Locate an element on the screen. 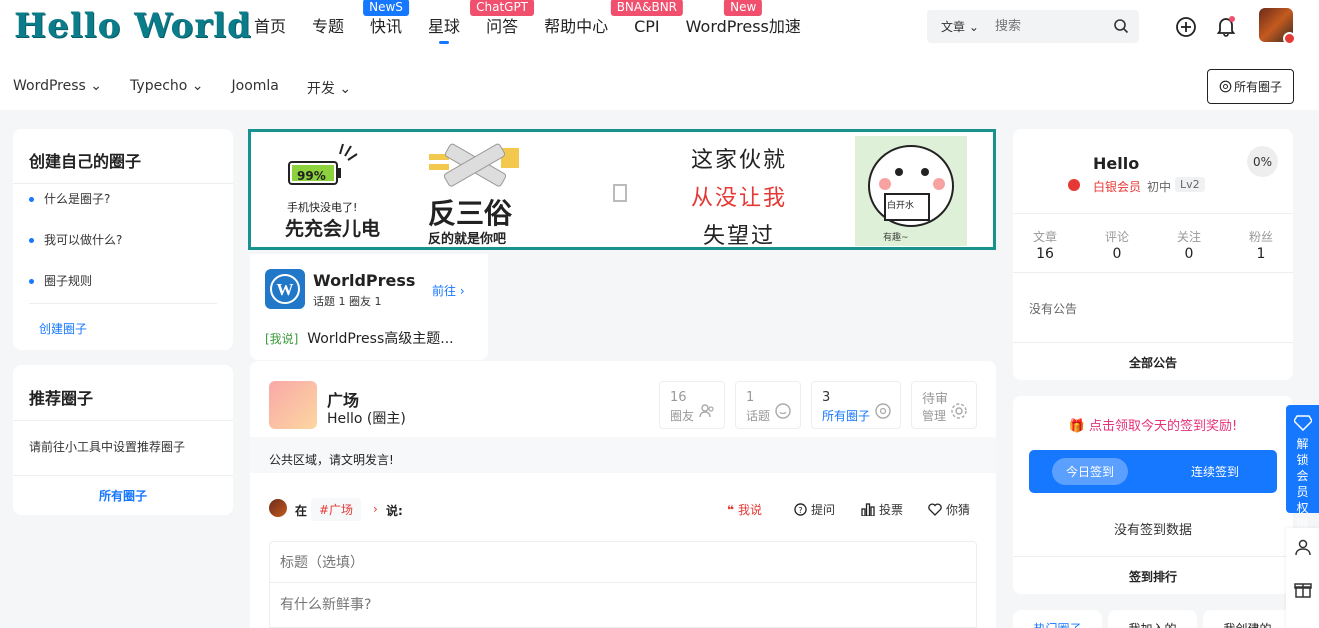  profile-stat-label: 评论 is located at coordinates (1116, 237).